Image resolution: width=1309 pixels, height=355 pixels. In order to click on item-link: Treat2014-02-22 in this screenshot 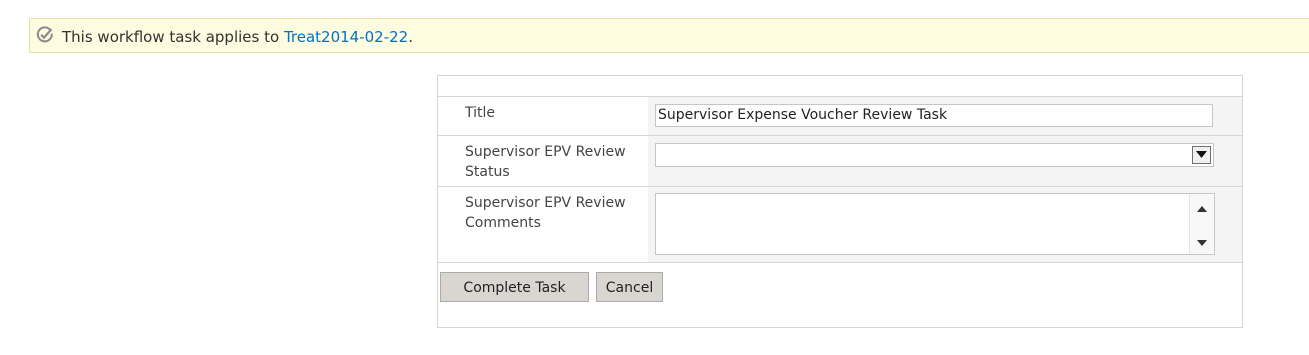, I will do `click(346, 37)`.